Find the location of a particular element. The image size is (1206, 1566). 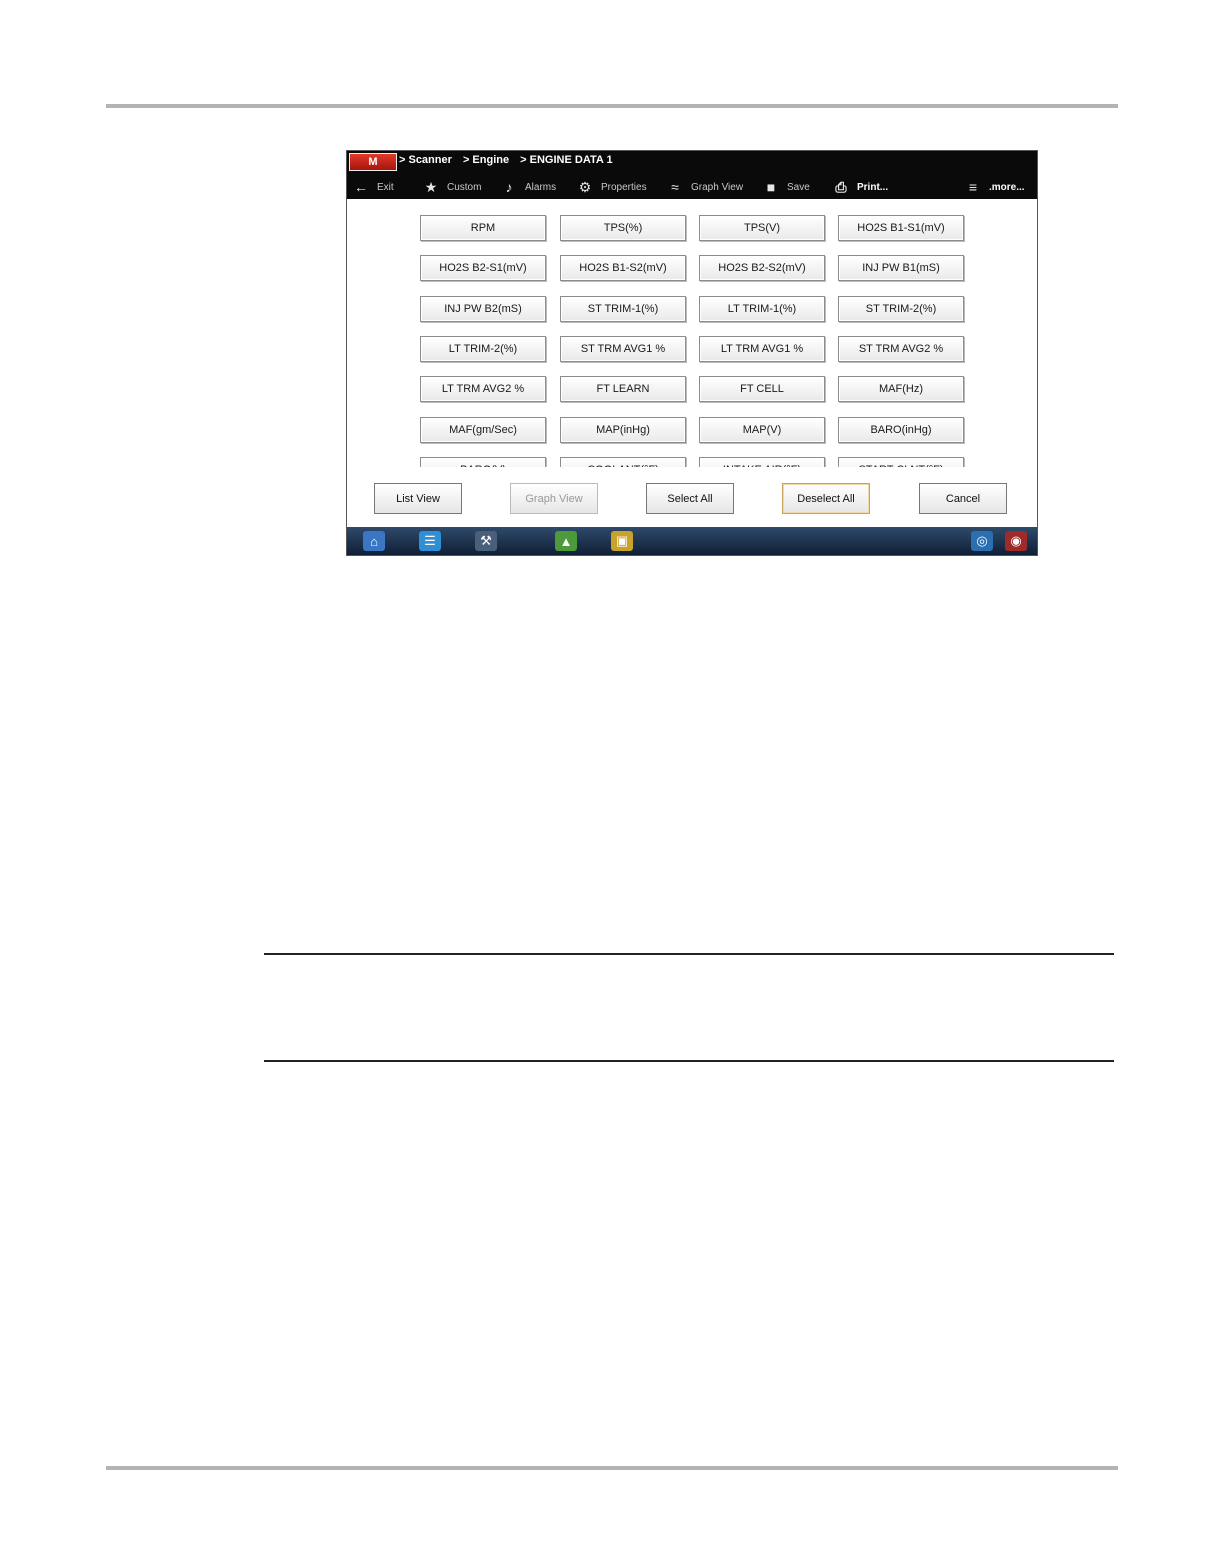

graph-icon: ≈ is located at coordinates (675, 187).